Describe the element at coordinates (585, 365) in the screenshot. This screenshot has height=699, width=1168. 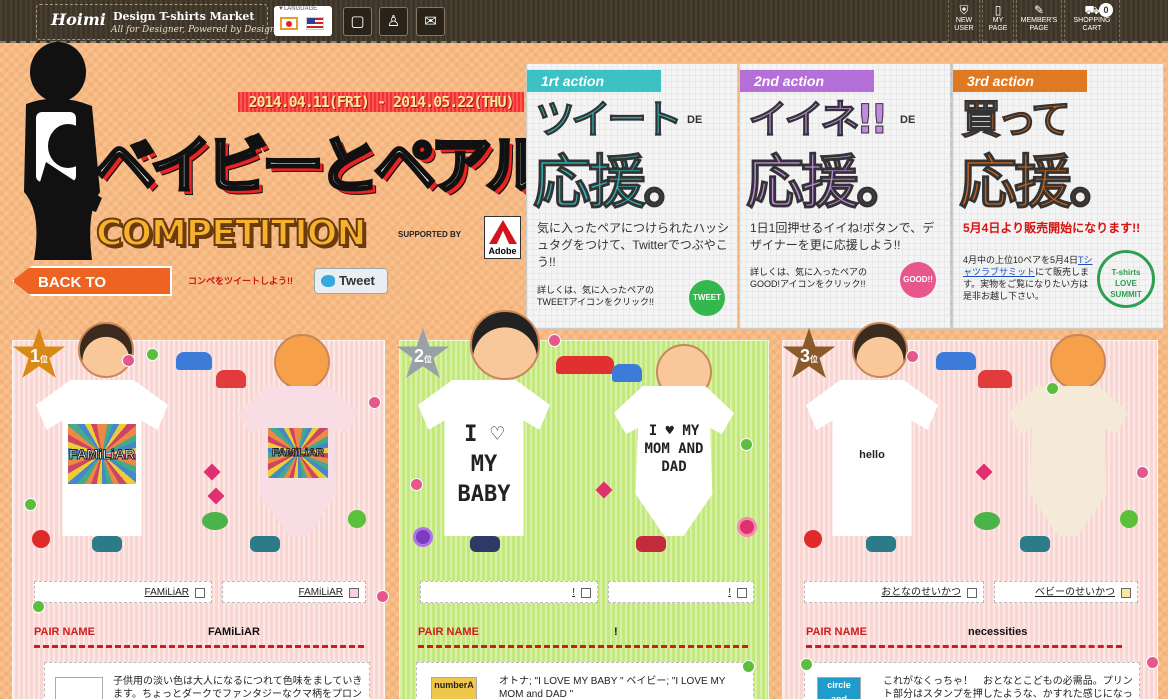
I see `toy-truck-icon` at that location.